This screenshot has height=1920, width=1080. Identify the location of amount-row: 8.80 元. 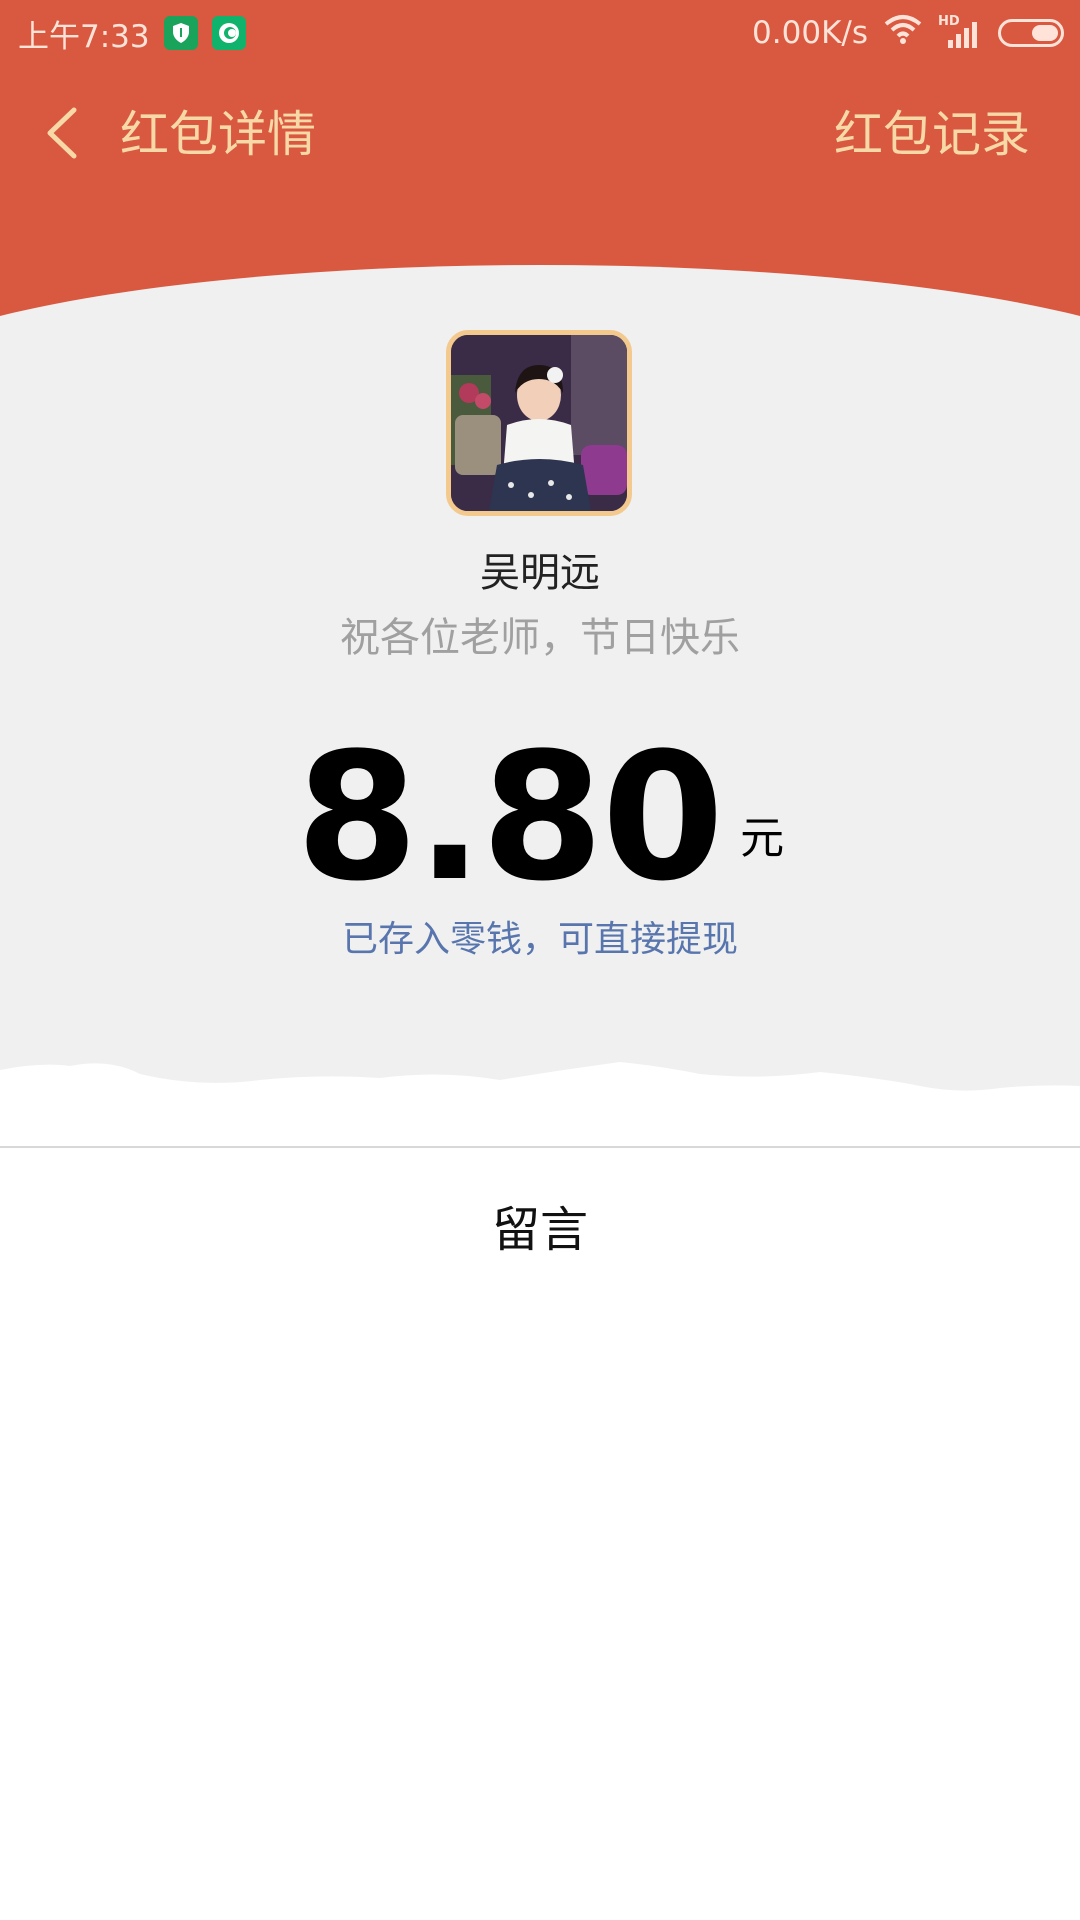
(540, 818).